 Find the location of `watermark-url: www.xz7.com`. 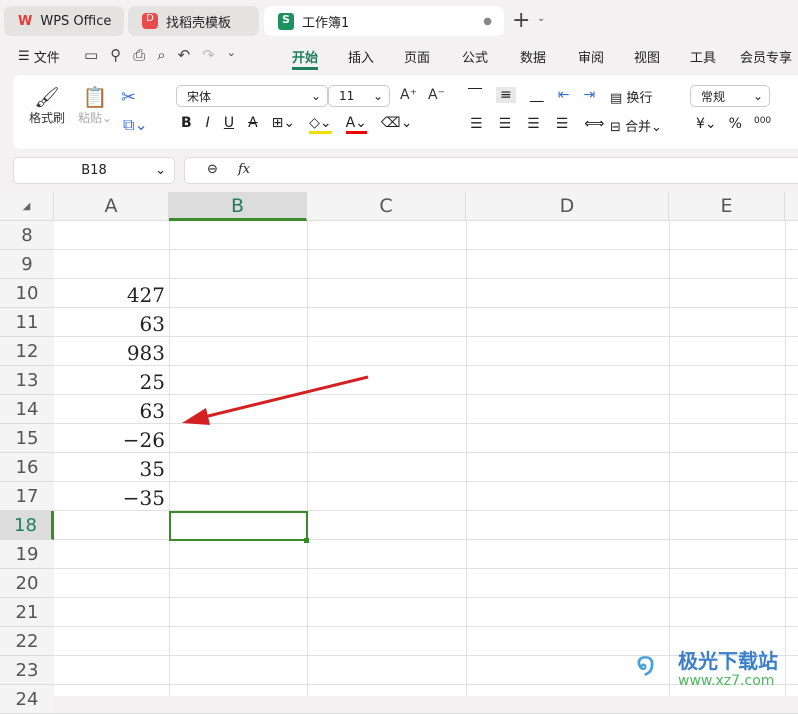

watermark-url: www.xz7.com is located at coordinates (726, 681).